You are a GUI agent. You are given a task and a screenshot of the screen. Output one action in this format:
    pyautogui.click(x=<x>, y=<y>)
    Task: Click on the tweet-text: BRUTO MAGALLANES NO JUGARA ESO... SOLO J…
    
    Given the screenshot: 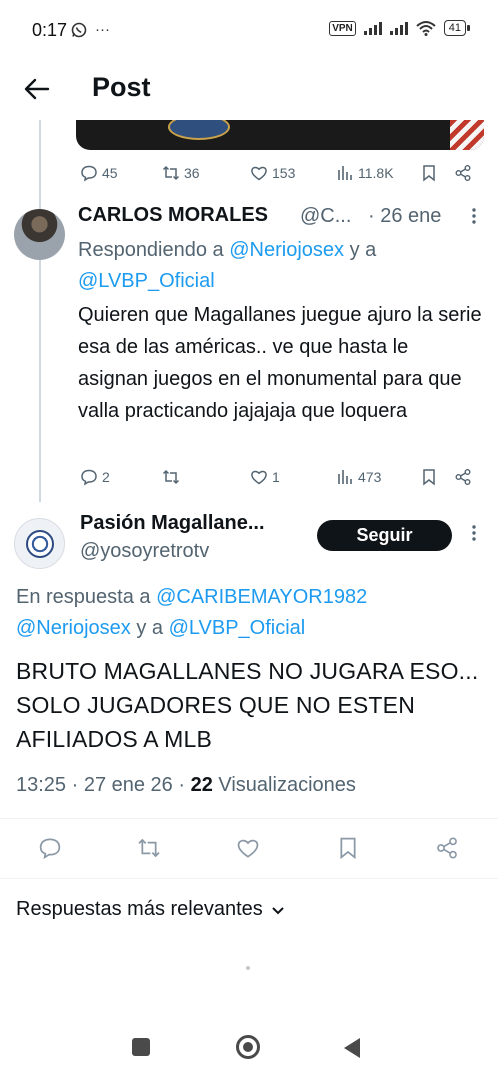 What is the action you would take?
    pyautogui.click(x=247, y=705)
    